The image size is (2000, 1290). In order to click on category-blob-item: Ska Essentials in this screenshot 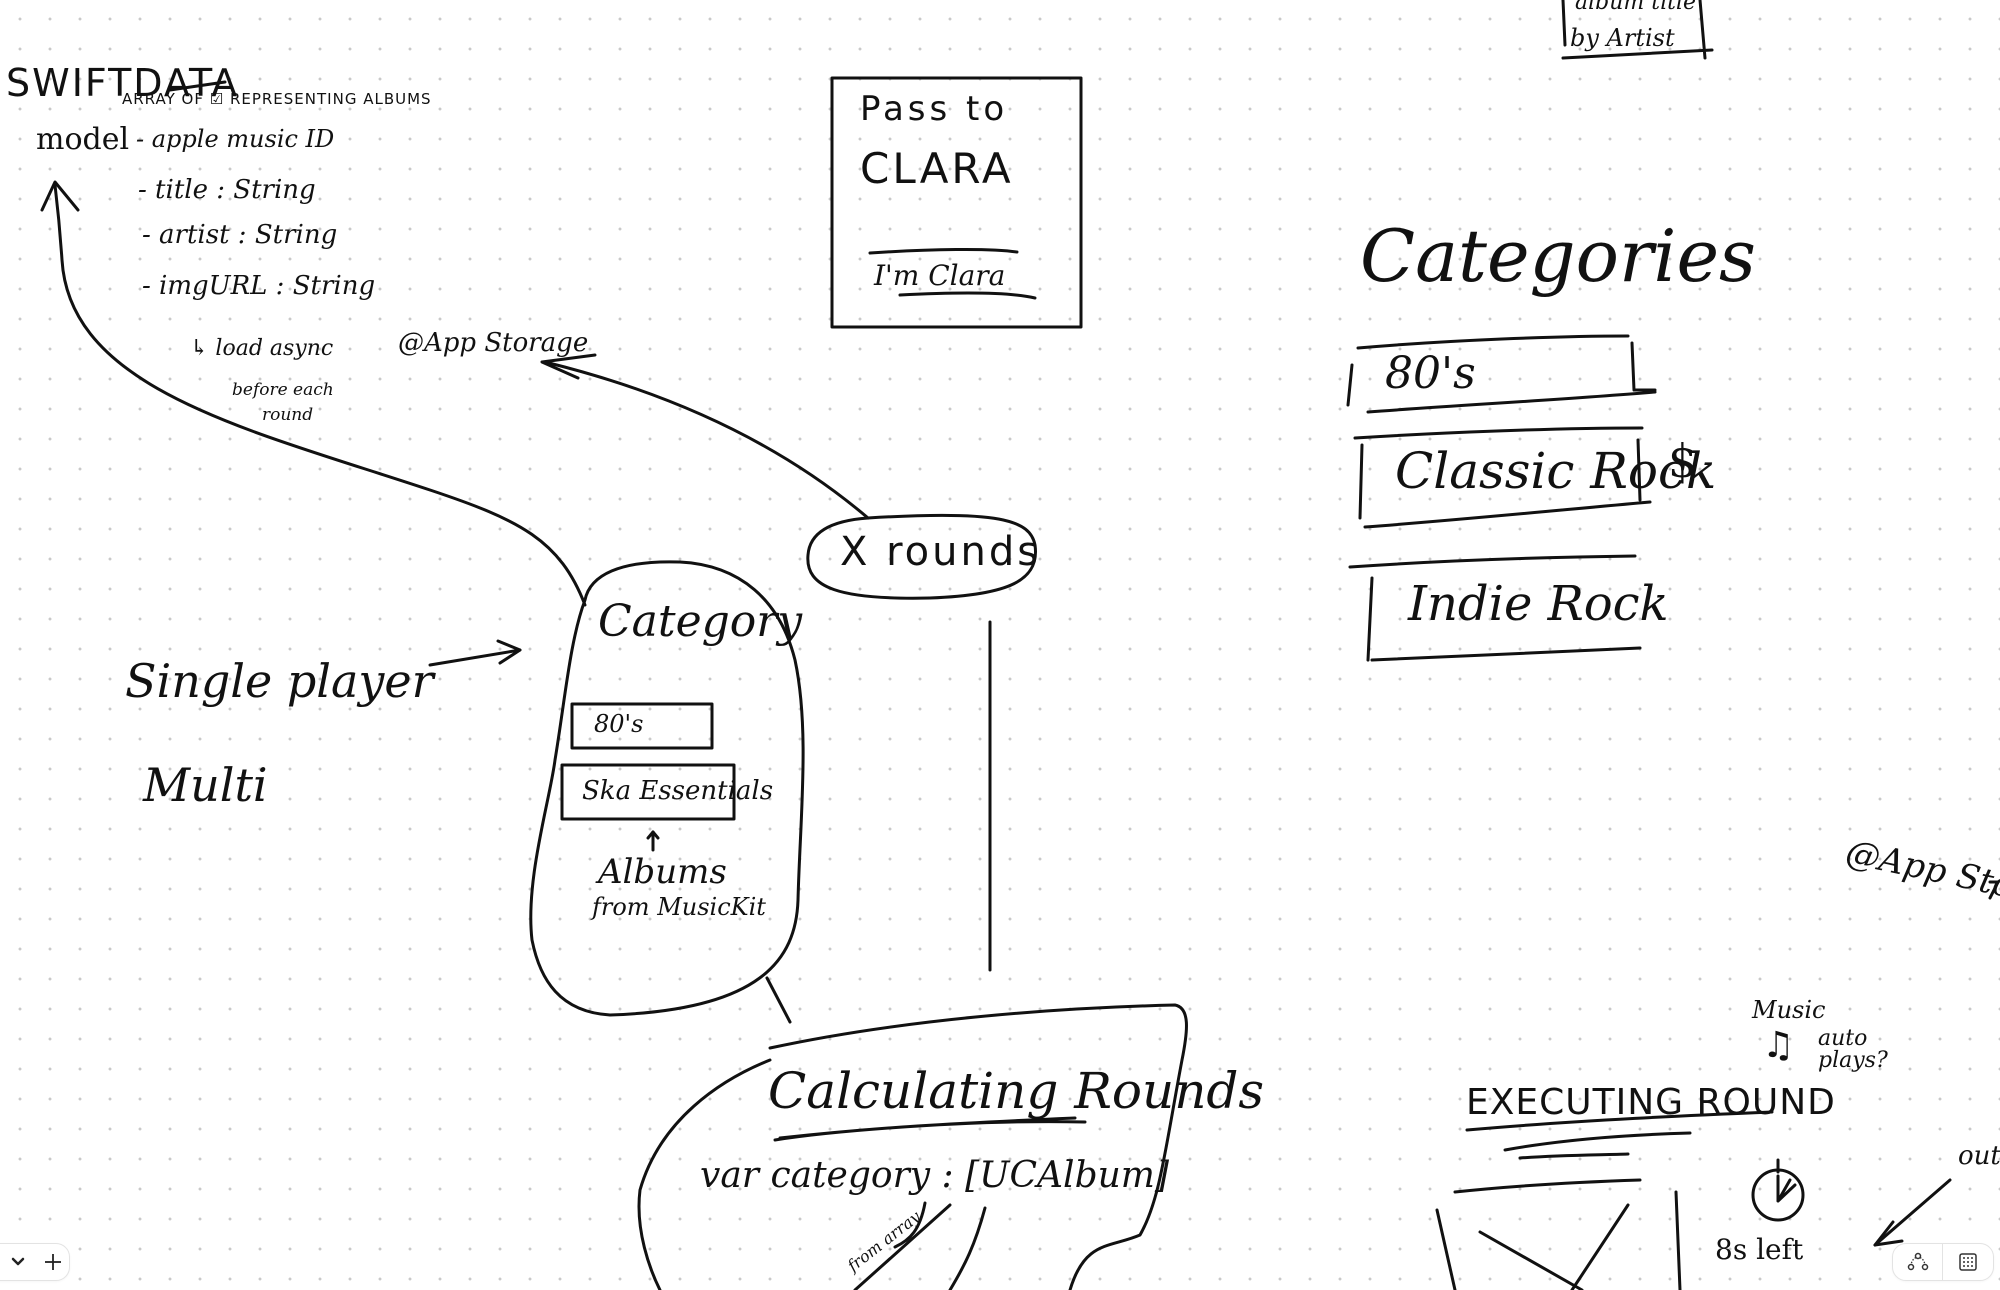, I will do `click(677, 791)`.